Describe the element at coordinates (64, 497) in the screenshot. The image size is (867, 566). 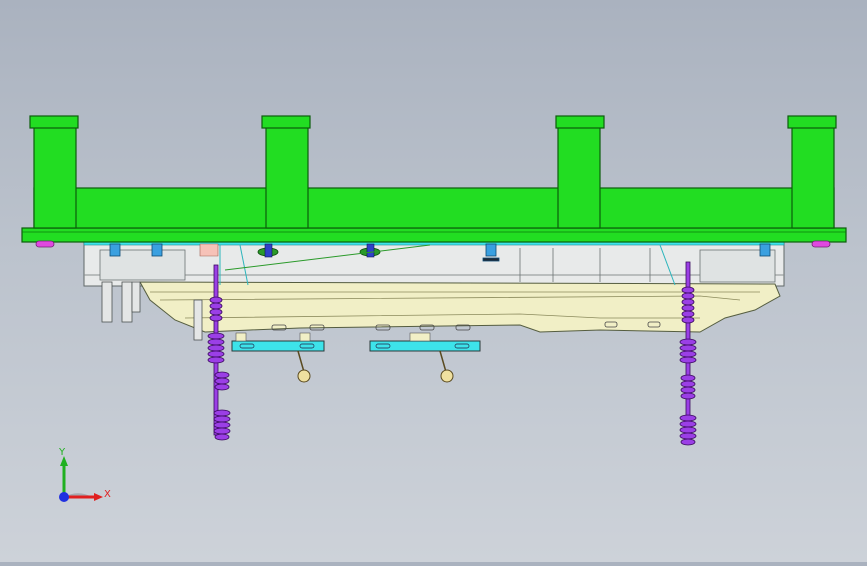
I see `z-axis-dot` at that location.